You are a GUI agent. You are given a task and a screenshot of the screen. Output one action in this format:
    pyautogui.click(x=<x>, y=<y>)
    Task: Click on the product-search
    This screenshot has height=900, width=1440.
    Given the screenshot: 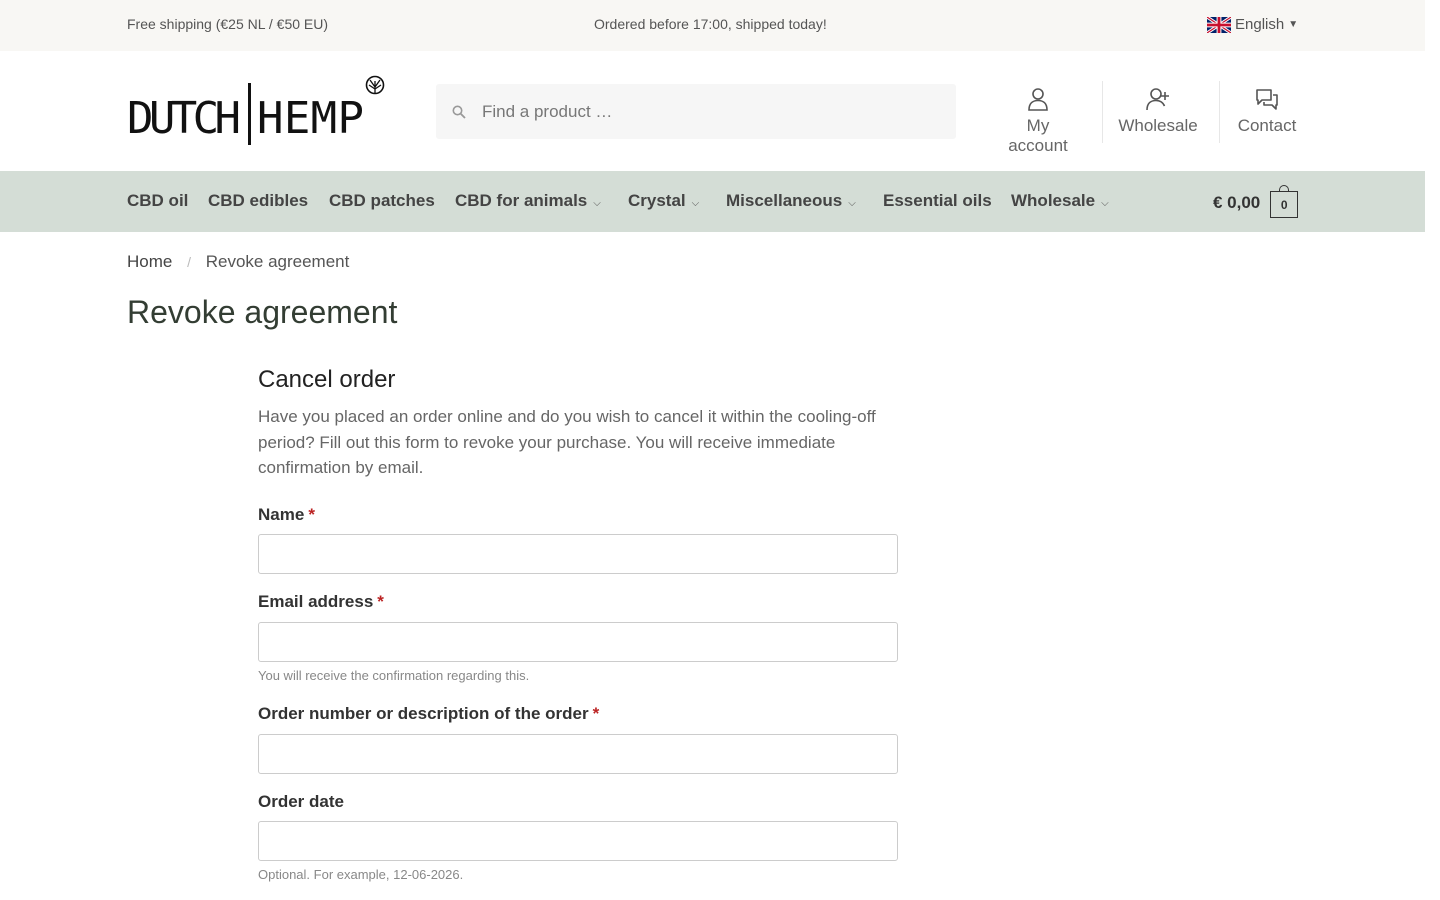 What is the action you would take?
    pyautogui.click(x=696, y=111)
    